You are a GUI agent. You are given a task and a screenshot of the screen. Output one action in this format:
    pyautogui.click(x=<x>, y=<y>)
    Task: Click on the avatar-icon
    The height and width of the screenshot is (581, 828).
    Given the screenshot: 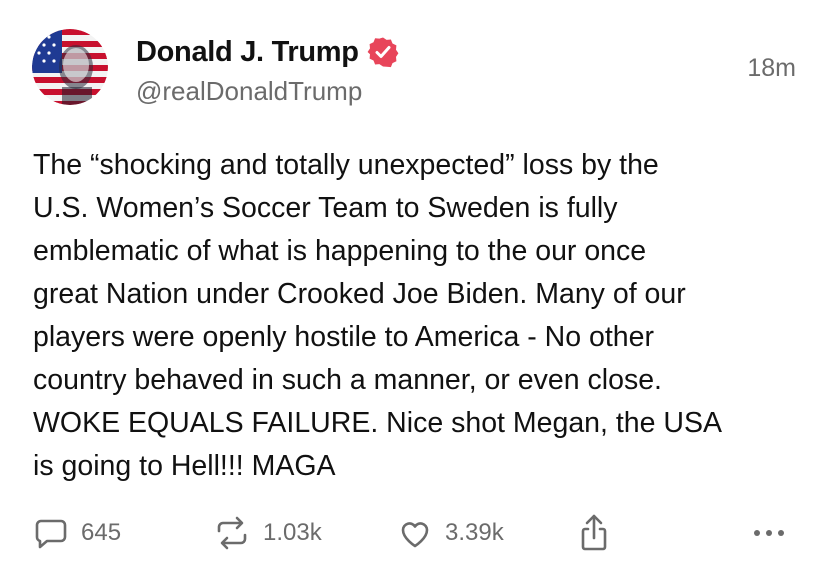 What is the action you would take?
    pyautogui.click(x=70, y=67)
    